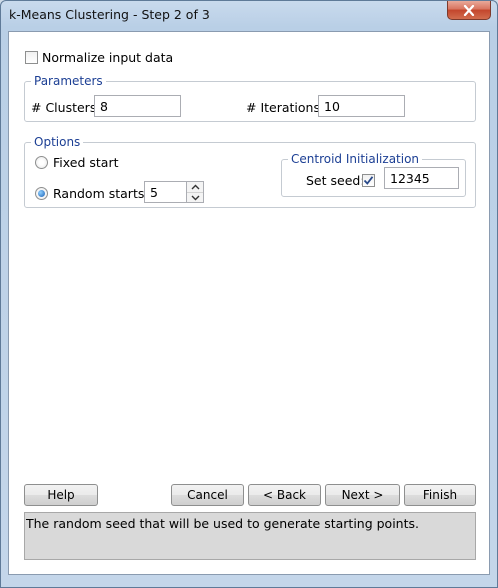 This screenshot has width=498, height=588. Describe the element at coordinates (108, 57) in the screenshot. I see `normalize-label: Normalize input data` at that location.